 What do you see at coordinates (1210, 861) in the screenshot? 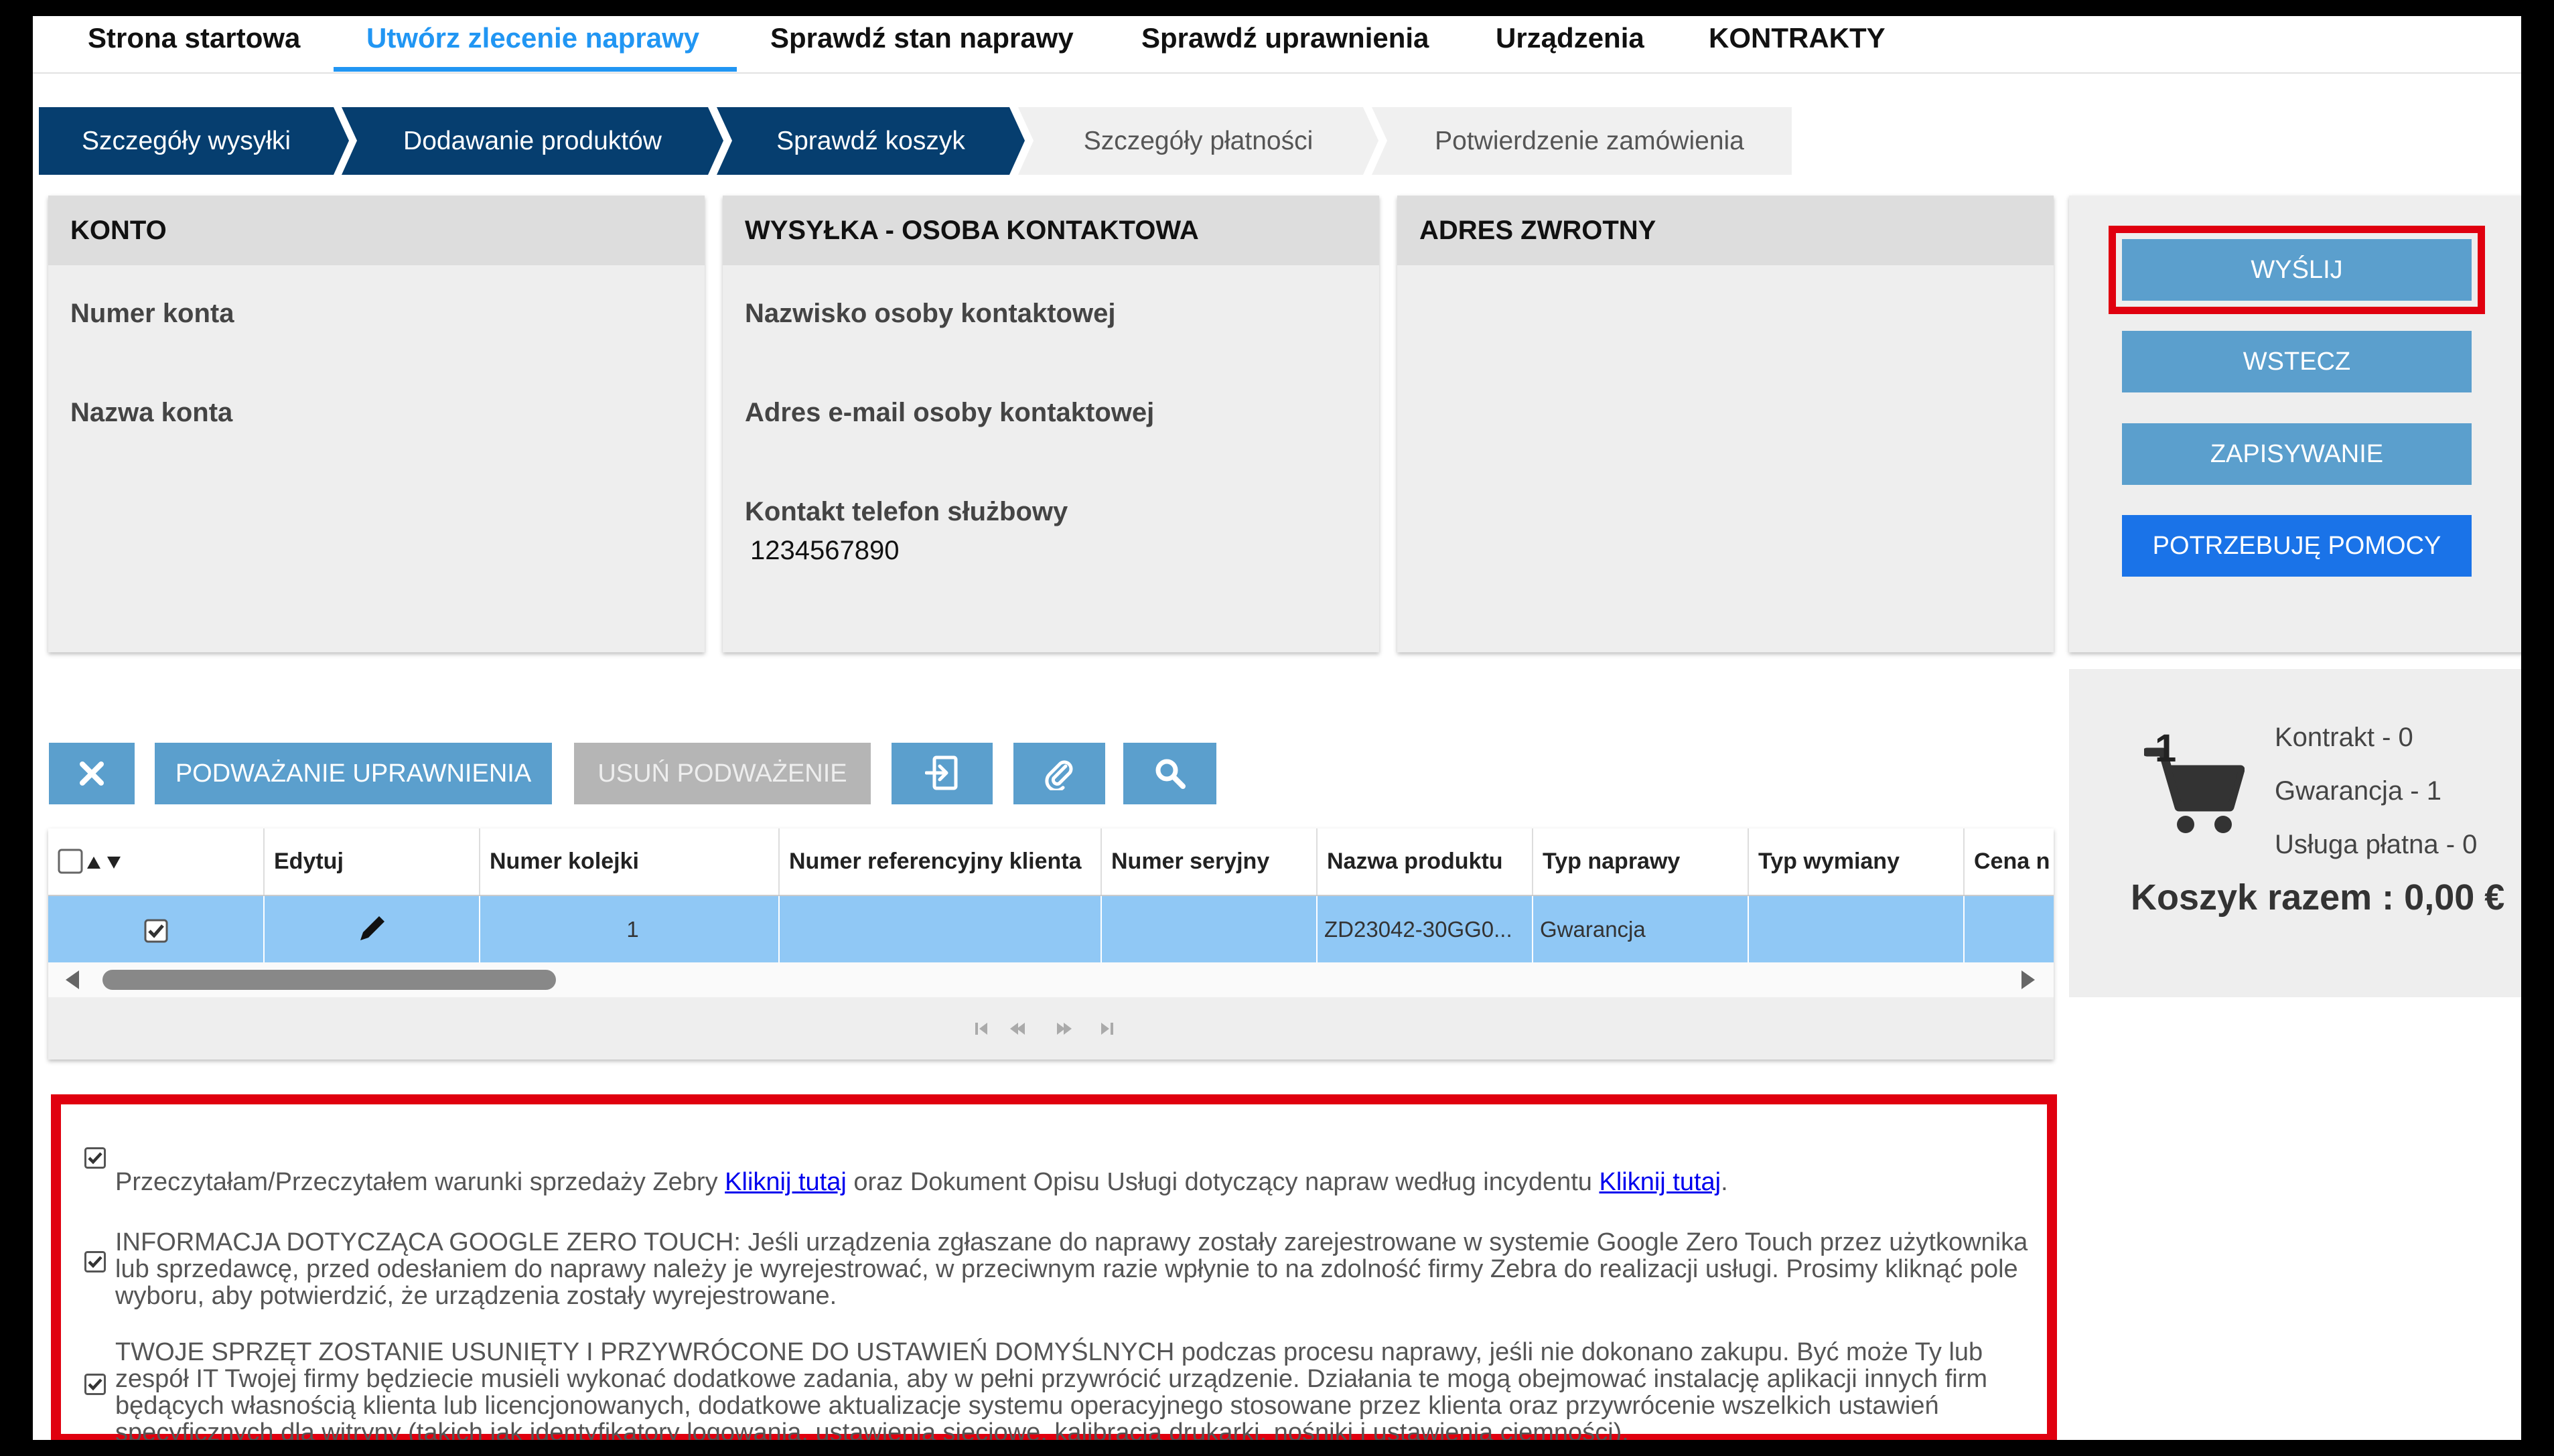
I see `column-serial-number: Numer seryjny` at bounding box center [1210, 861].